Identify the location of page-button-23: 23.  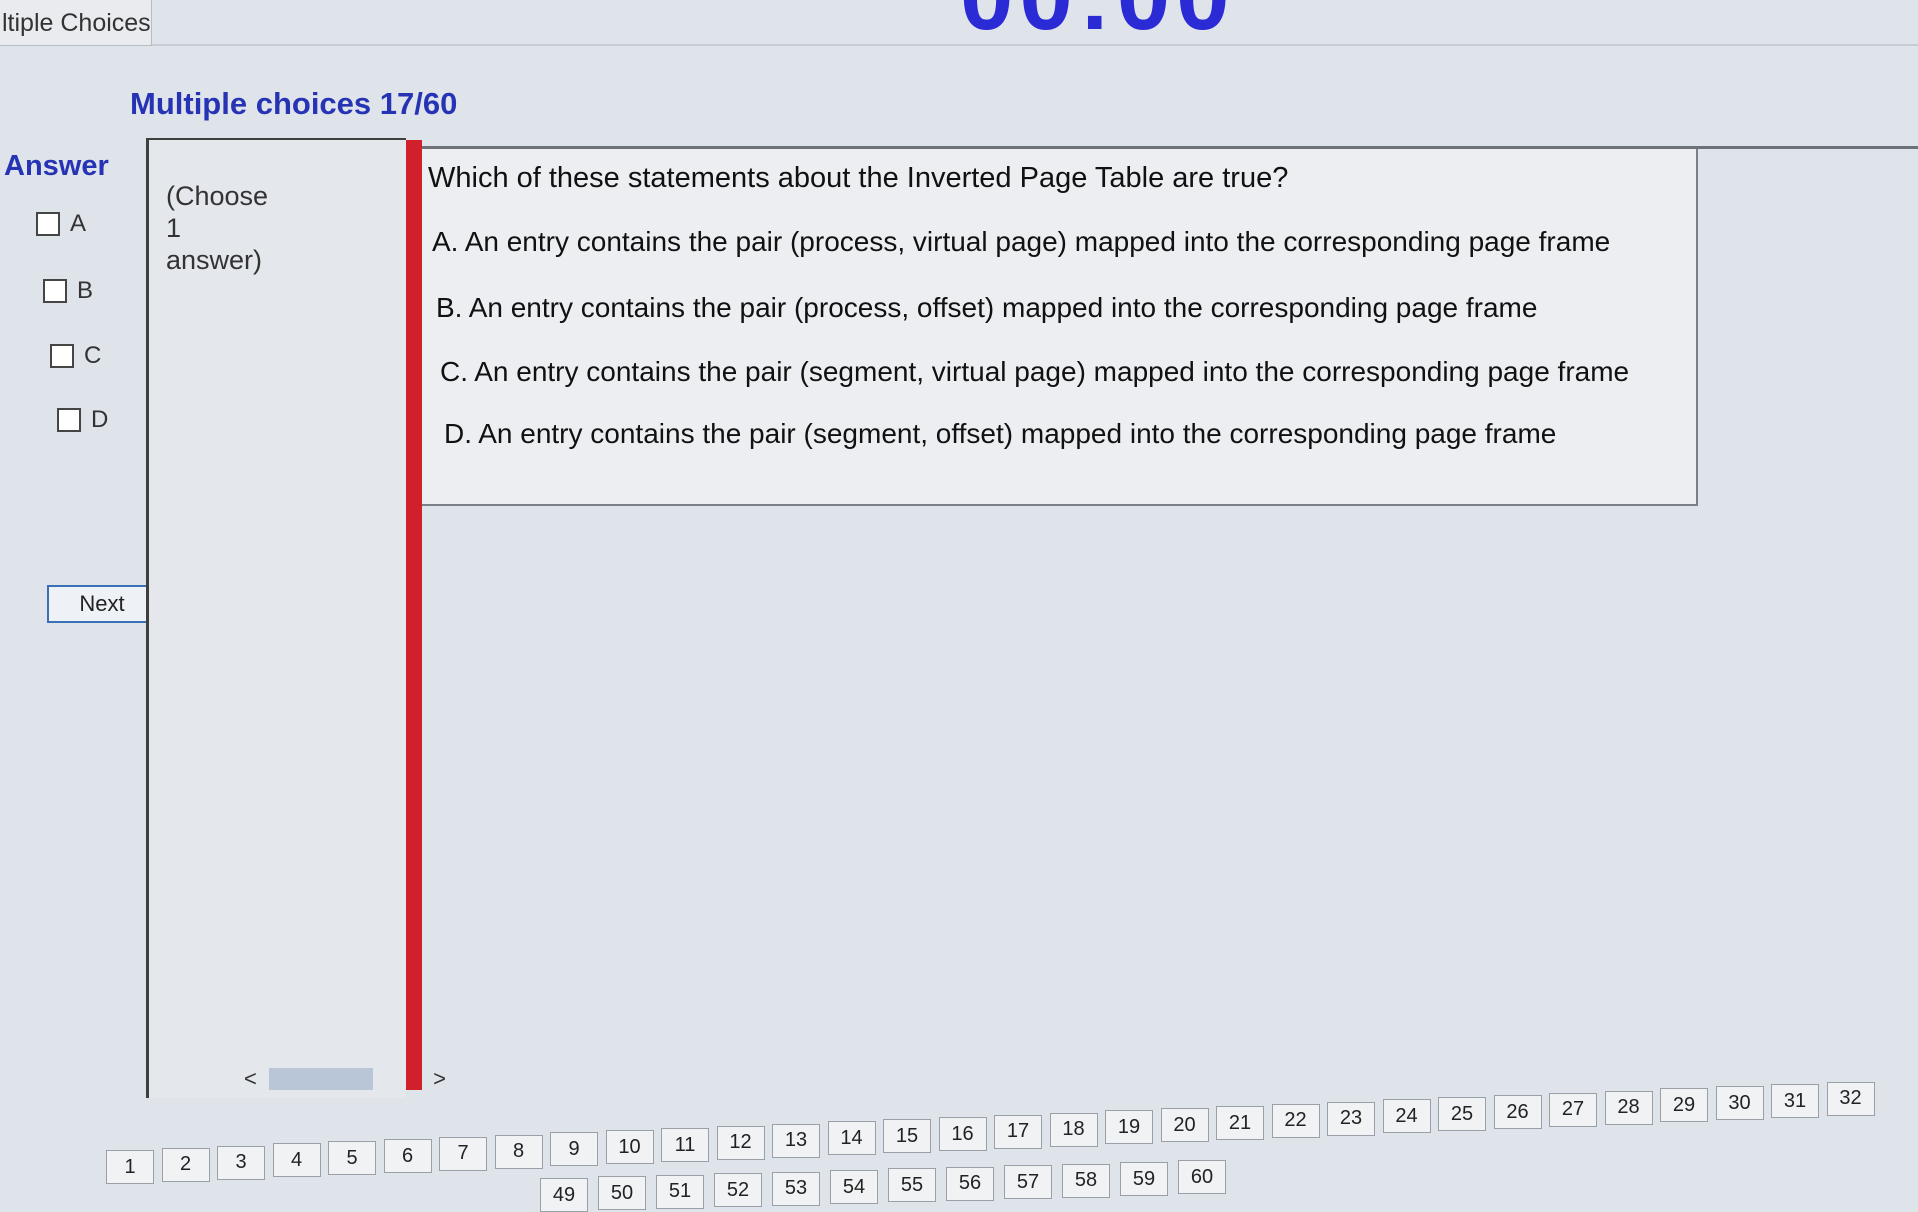
(1351, 1118).